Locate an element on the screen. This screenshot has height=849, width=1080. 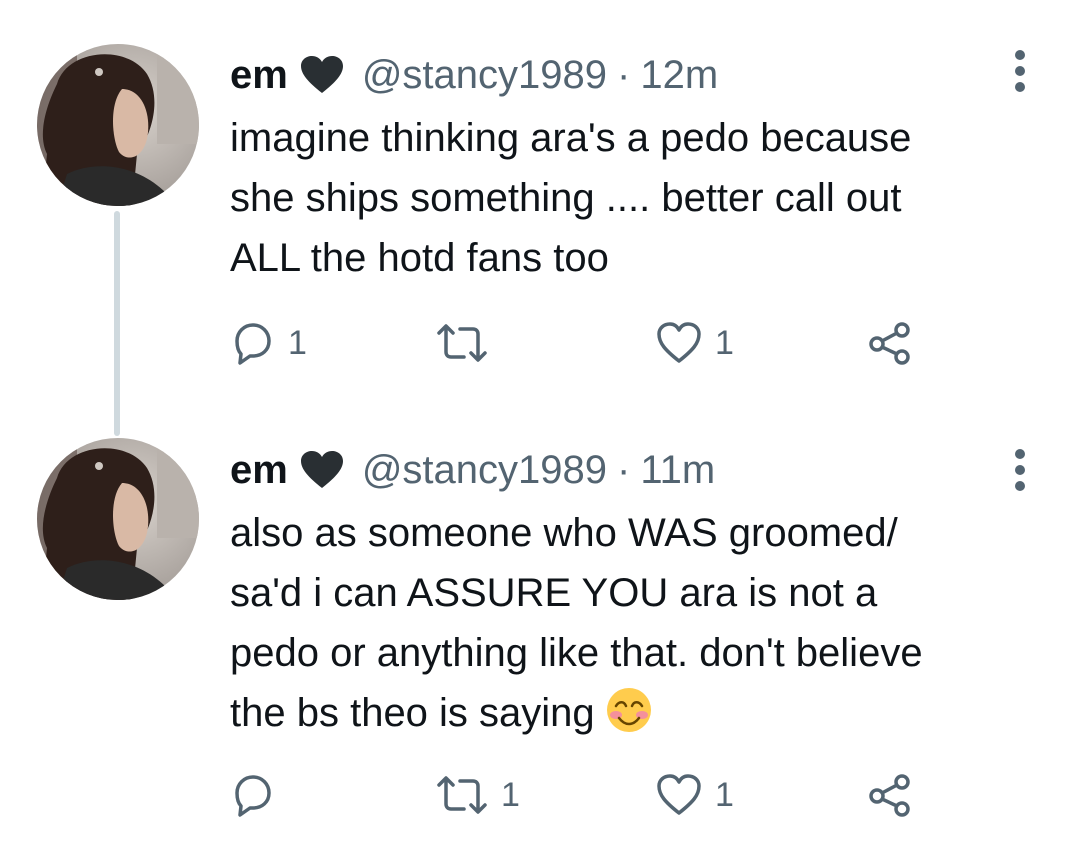
reply-button is located at coordinates (259, 795).